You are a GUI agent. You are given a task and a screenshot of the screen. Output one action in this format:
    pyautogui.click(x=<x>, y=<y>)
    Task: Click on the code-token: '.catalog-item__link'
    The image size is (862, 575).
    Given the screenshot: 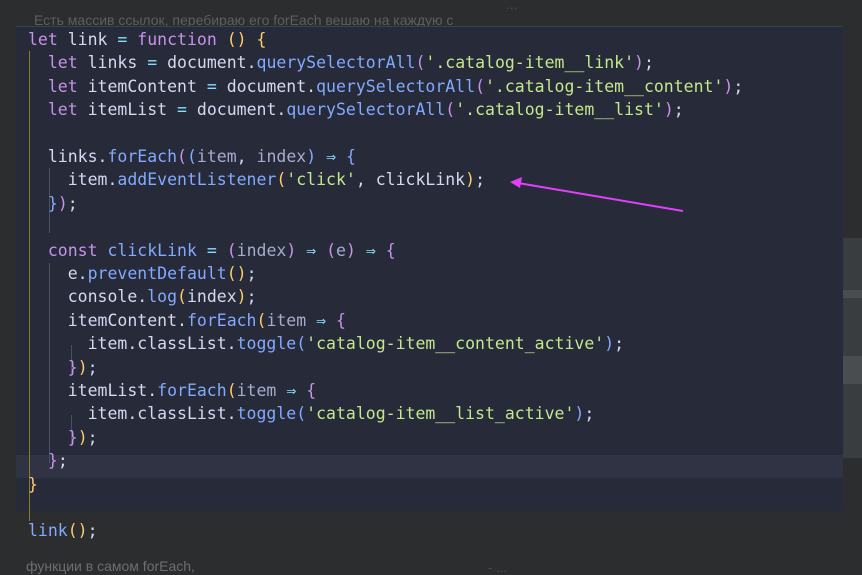 What is the action you would take?
    pyautogui.click(x=530, y=63)
    